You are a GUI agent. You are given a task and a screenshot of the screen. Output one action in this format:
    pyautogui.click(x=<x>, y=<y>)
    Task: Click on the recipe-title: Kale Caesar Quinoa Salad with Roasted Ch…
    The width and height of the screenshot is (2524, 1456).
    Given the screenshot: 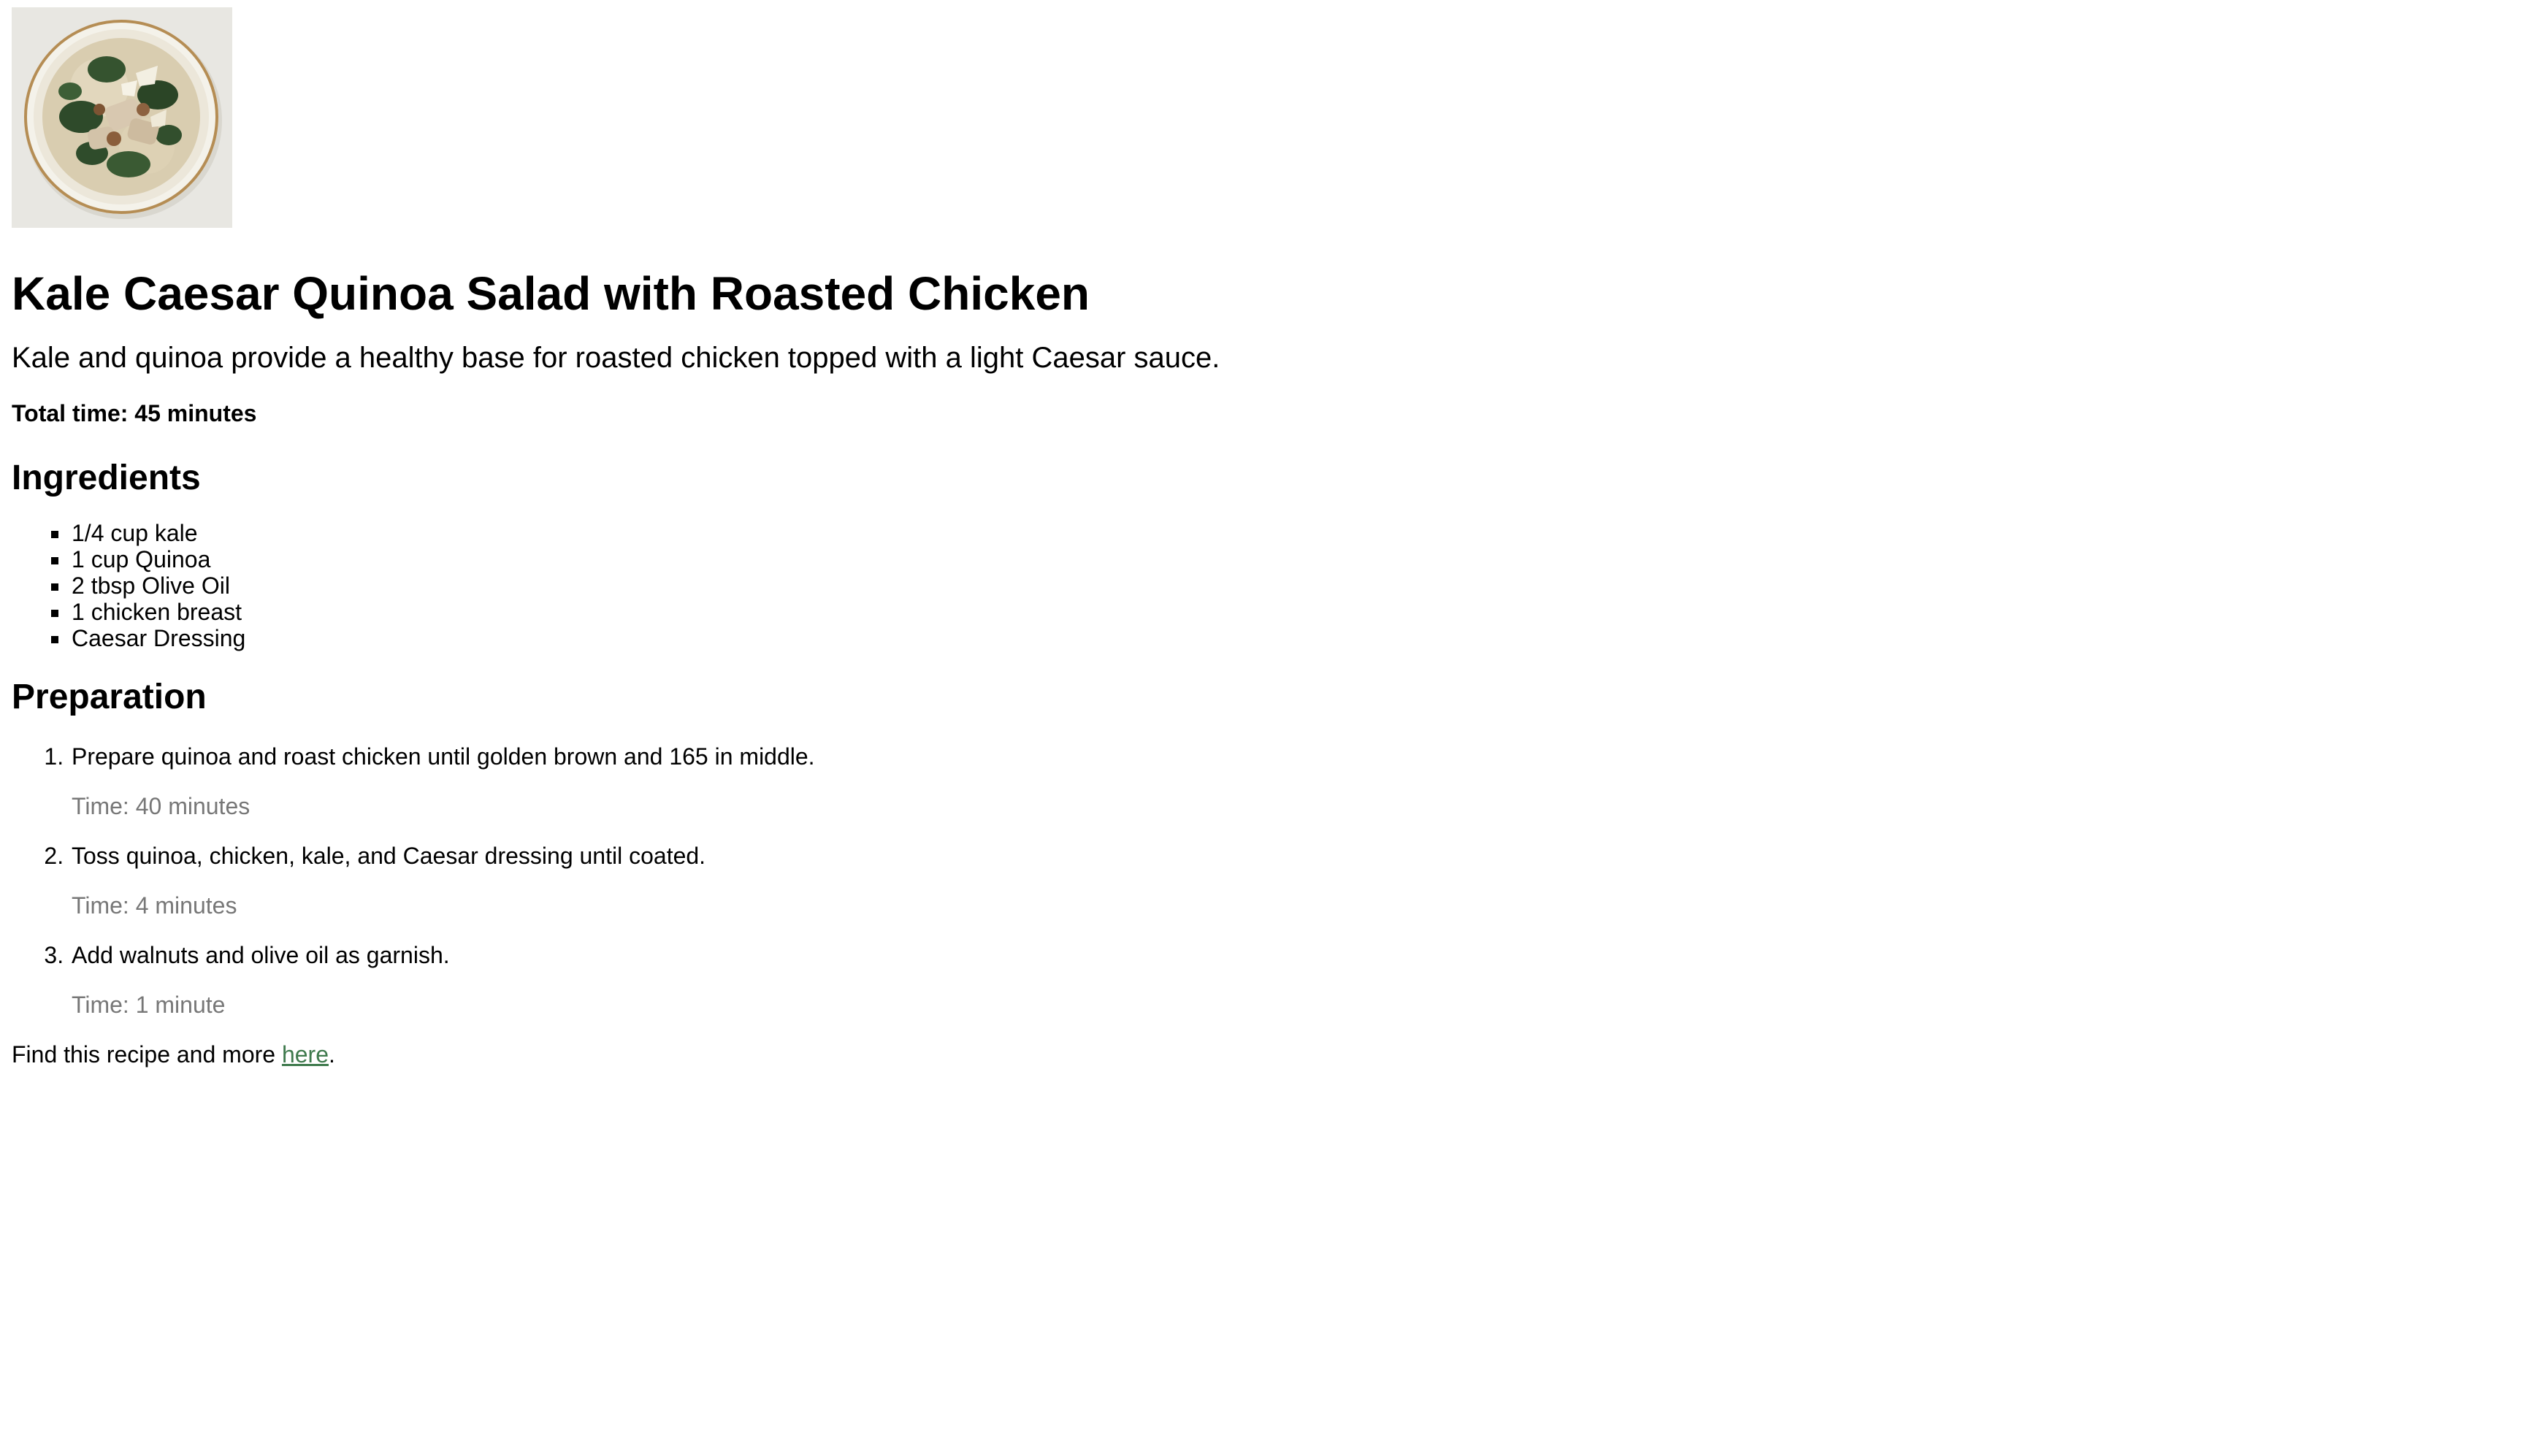 What is the action you would take?
    pyautogui.click(x=551, y=293)
    